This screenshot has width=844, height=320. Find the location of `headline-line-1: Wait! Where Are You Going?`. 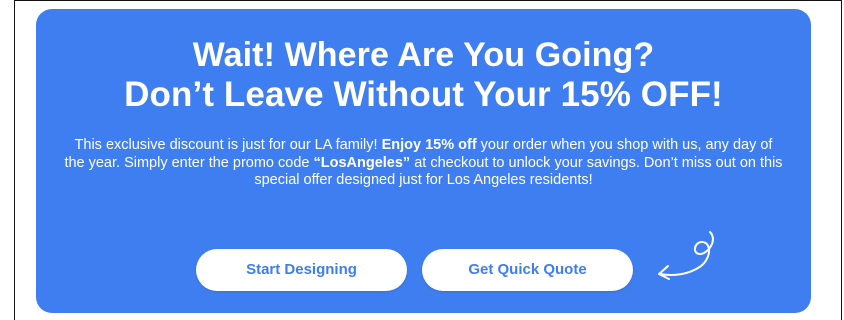

headline-line-1: Wait! Where Are You Going? is located at coordinates (423, 55).